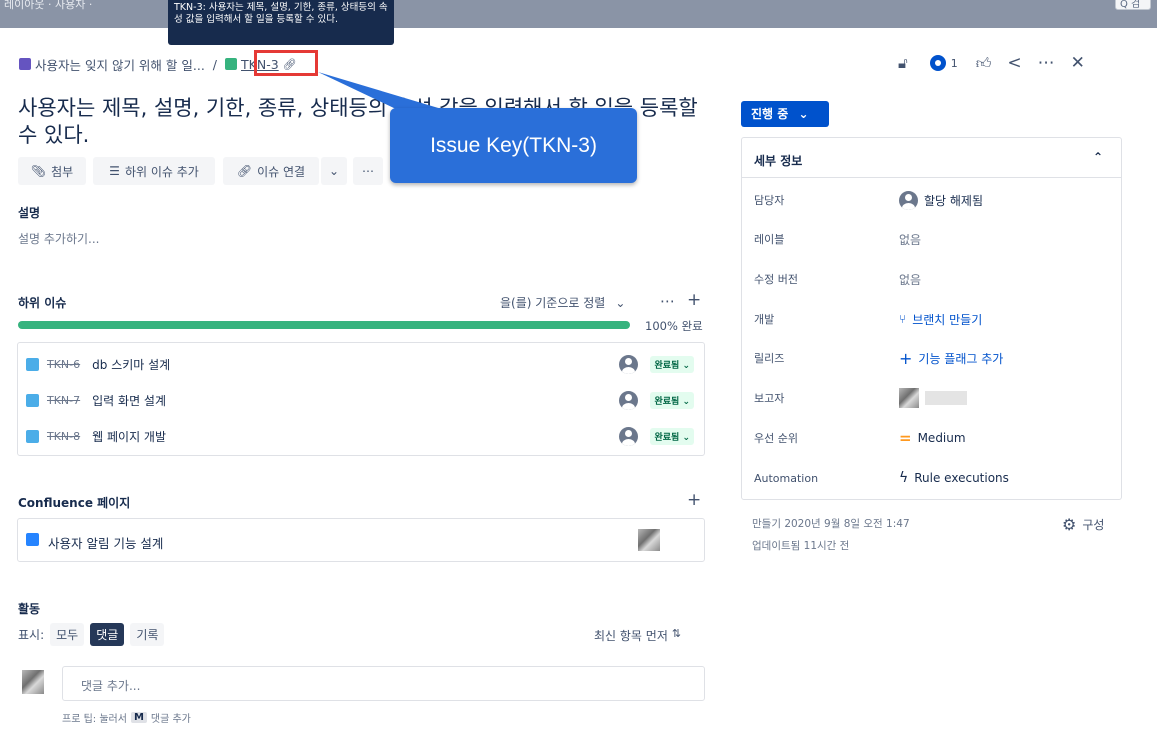 This screenshot has height=731, width=1157. I want to click on search-input: Q 검, so click(1133, 5).